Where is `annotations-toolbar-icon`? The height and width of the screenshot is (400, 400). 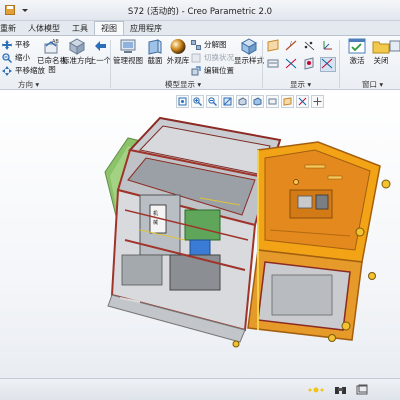
annotations-toolbar-icon is located at coordinates (302, 101).